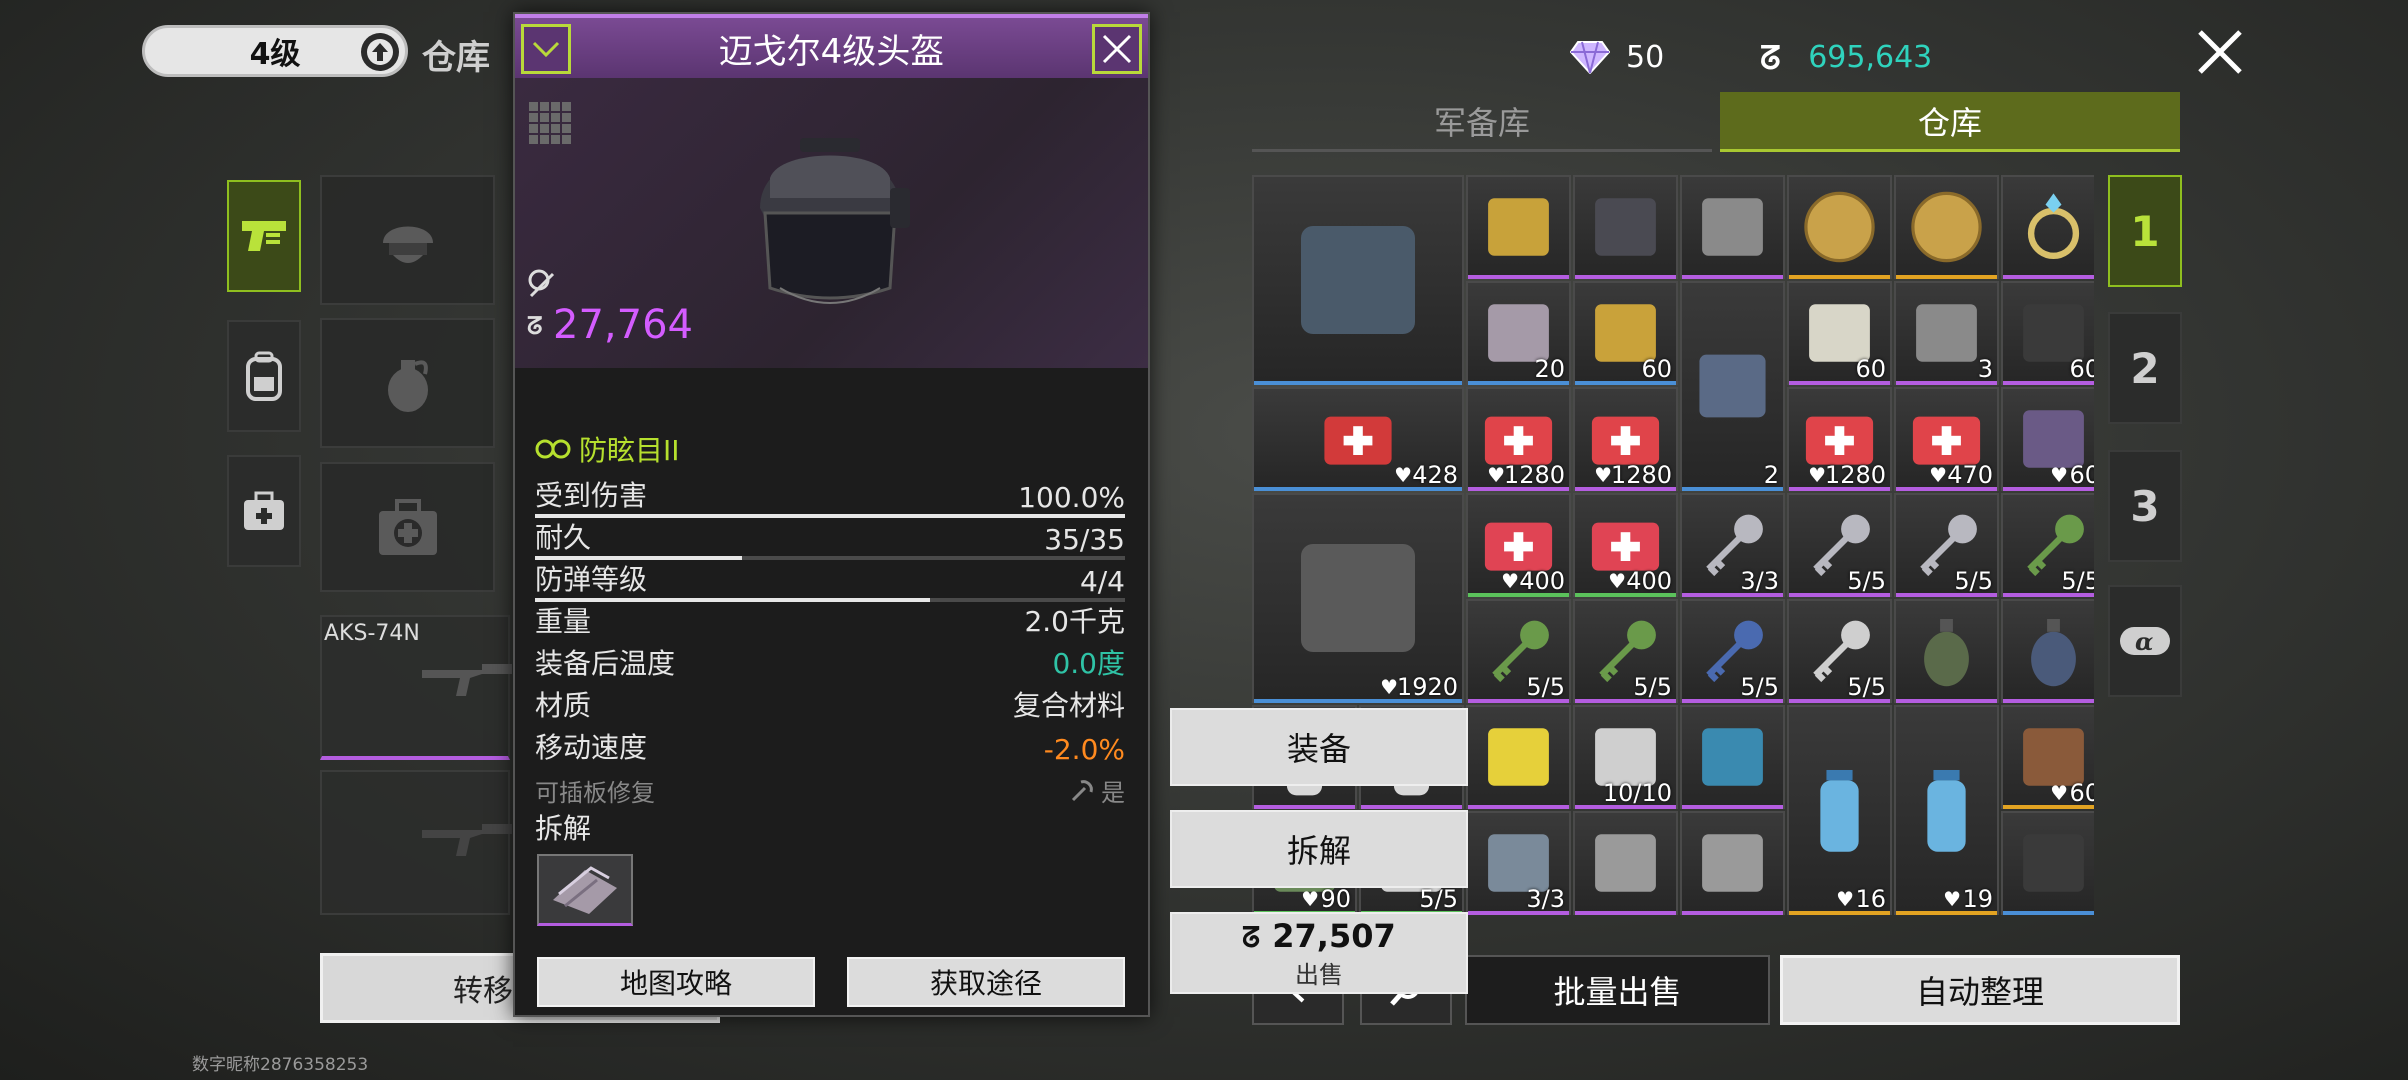 This screenshot has height=1080, width=2408. I want to click on item-count: 428, so click(1435, 475).